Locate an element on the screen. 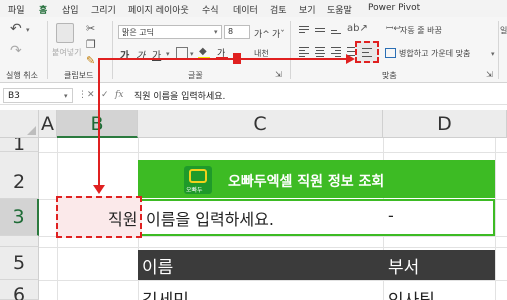 This screenshot has width=507, height=300. column-header-a: A is located at coordinates (48, 124).